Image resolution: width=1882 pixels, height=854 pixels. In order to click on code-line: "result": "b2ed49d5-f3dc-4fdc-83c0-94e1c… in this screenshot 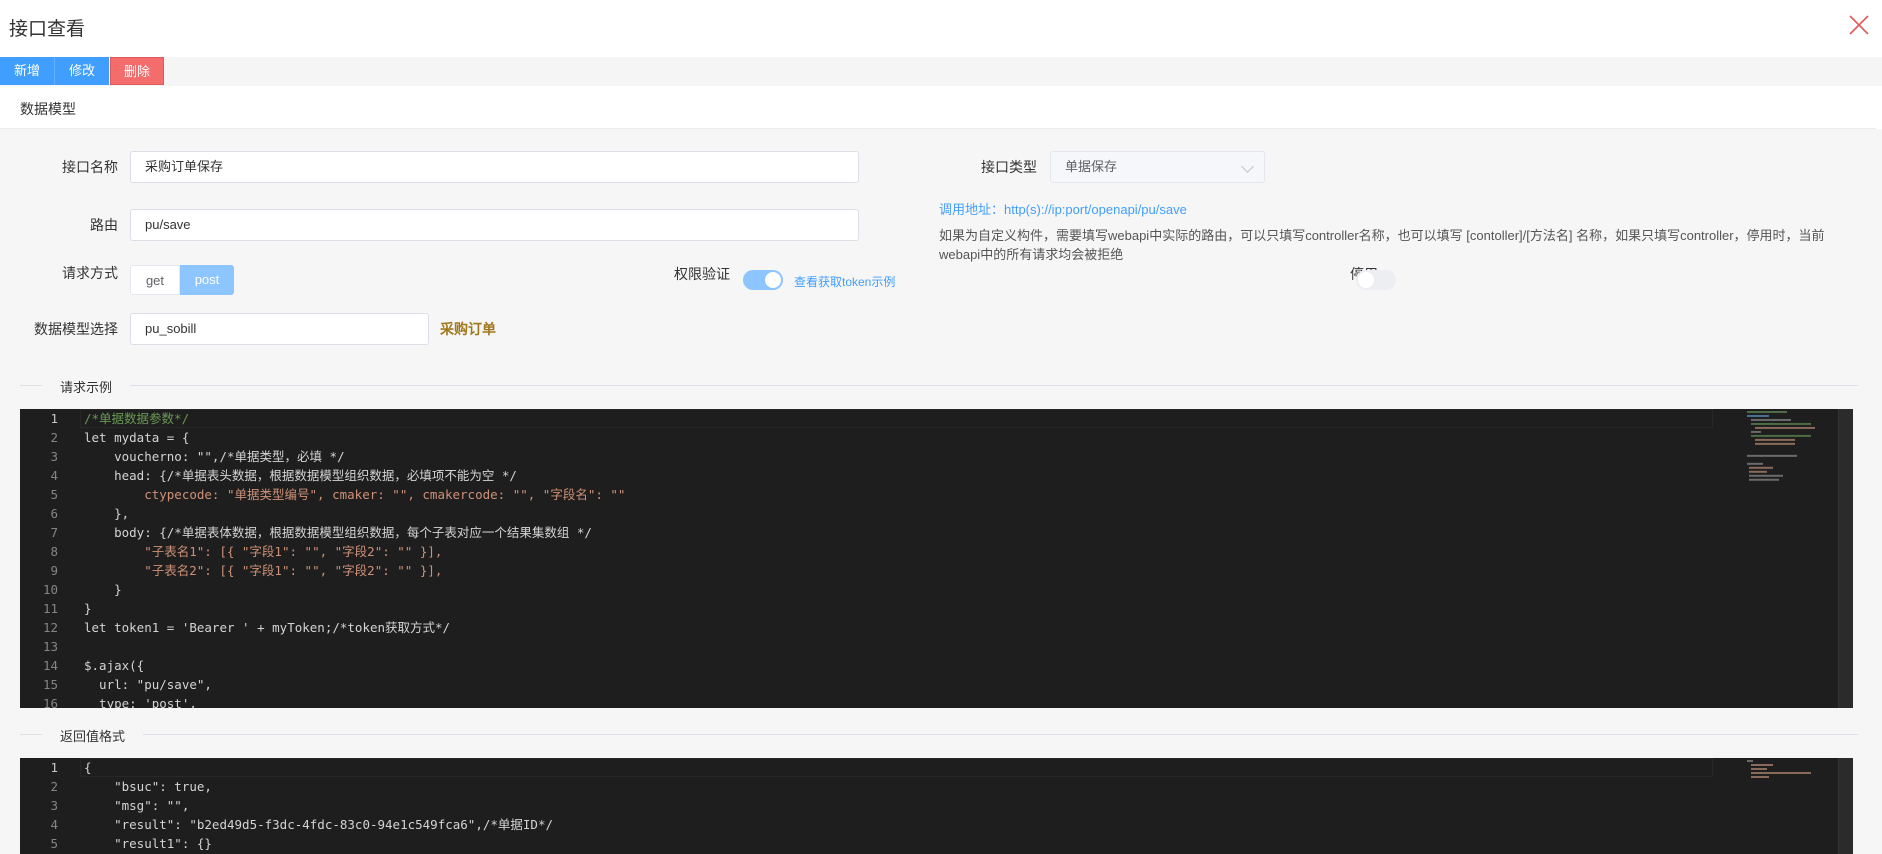, I will do `click(319, 824)`.